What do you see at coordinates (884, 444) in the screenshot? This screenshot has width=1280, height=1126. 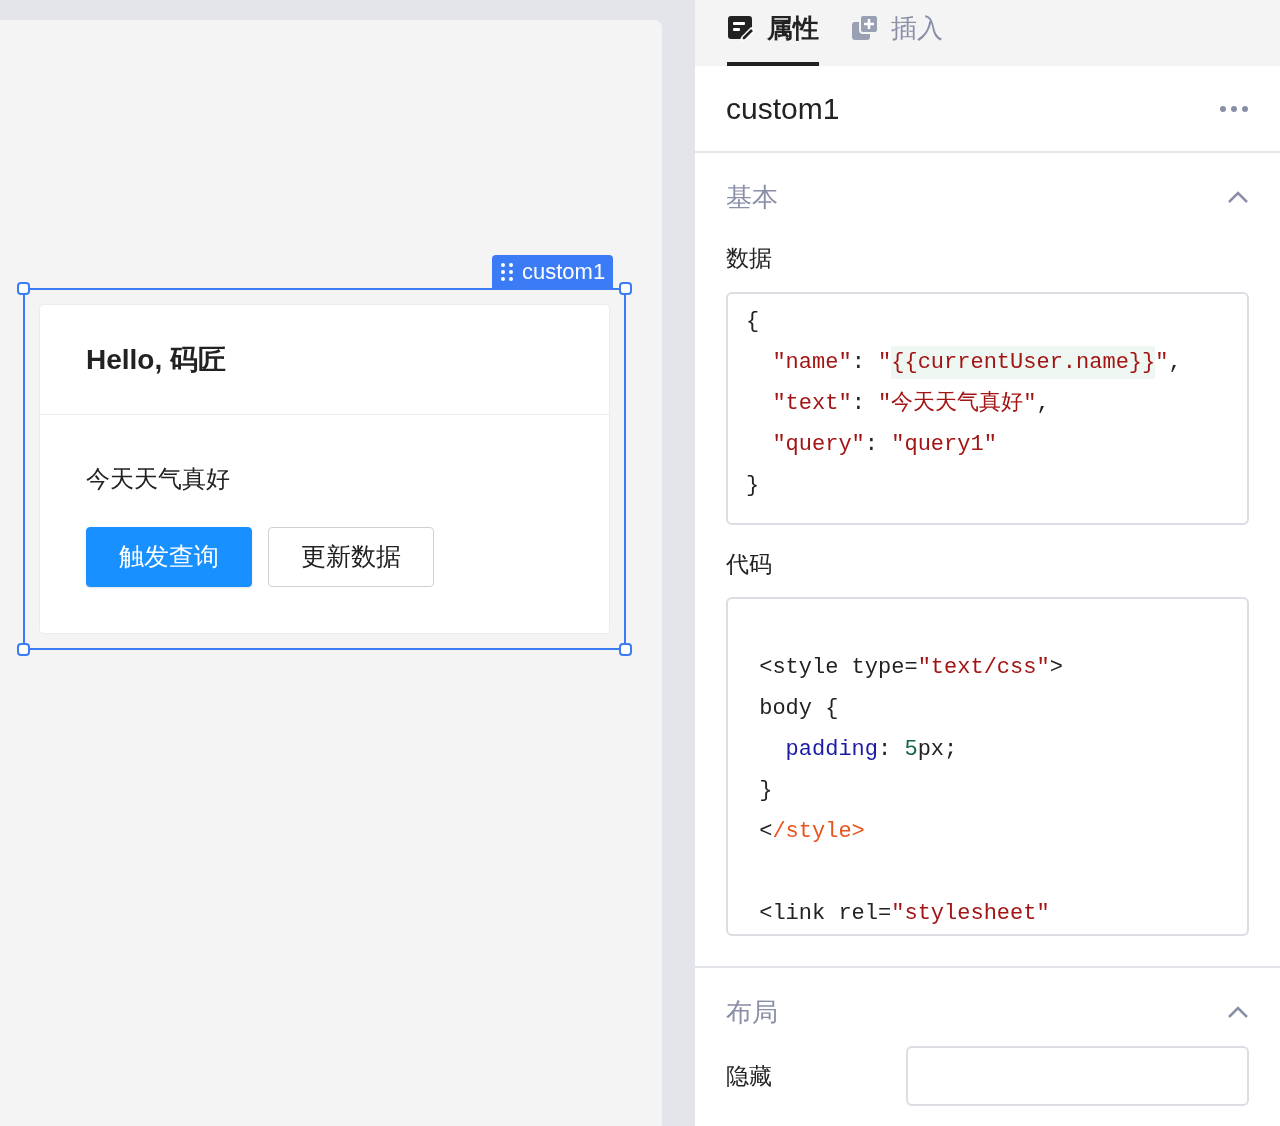 I see `code-line: "query": "query1"` at bounding box center [884, 444].